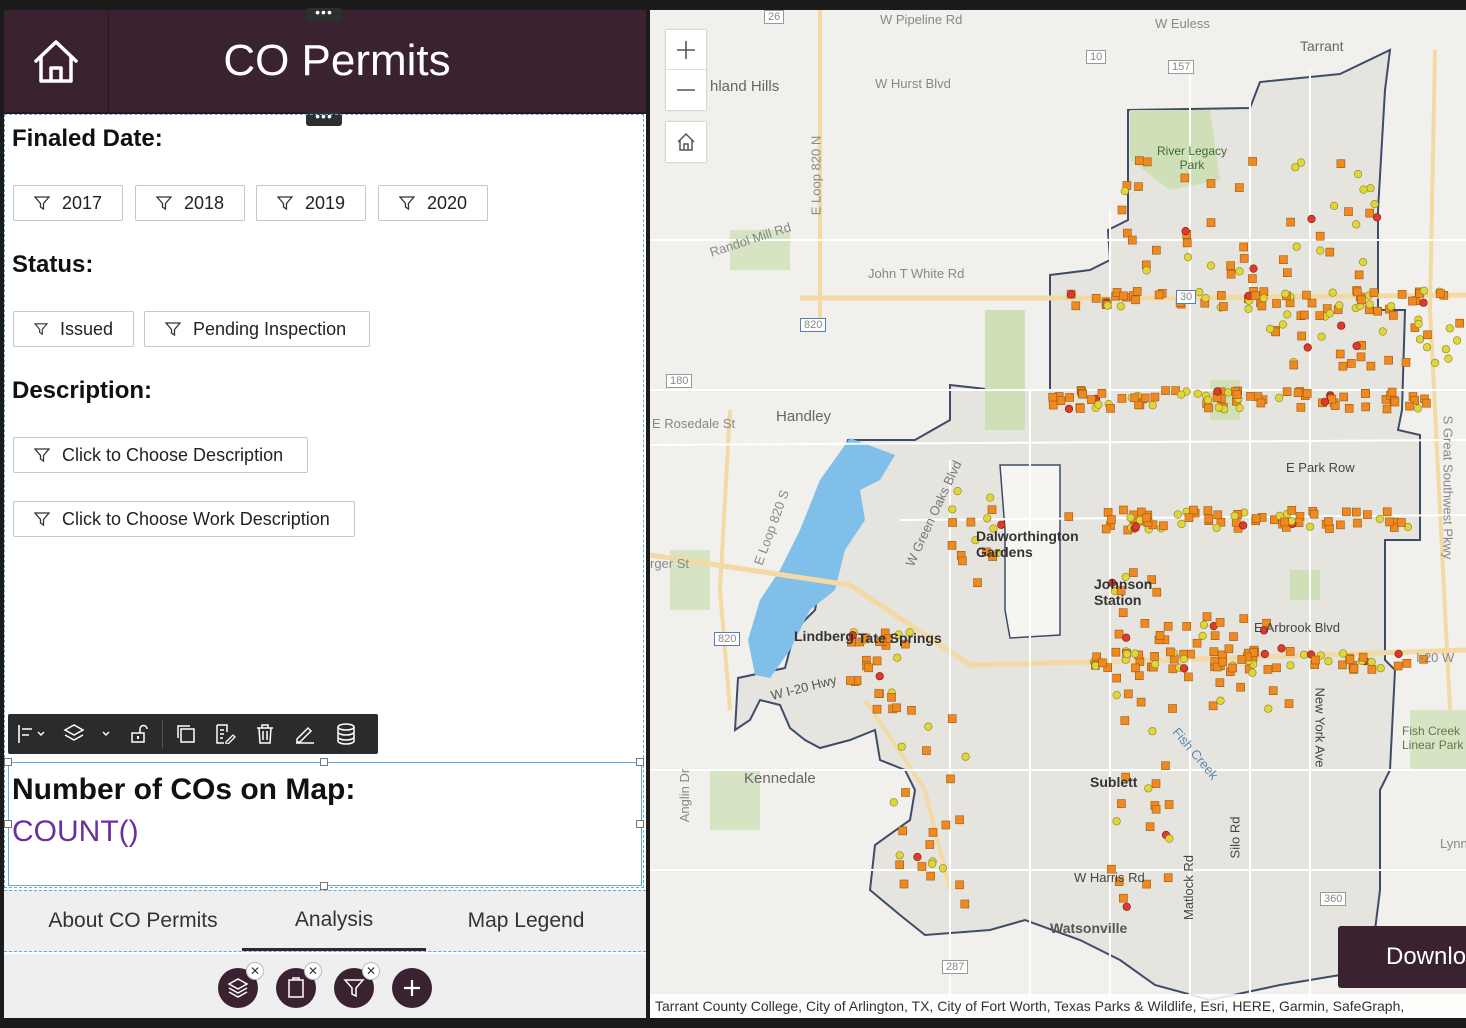 The width and height of the screenshot is (1466, 1028). What do you see at coordinates (686, 142) in the screenshot?
I see `map-home-button` at bounding box center [686, 142].